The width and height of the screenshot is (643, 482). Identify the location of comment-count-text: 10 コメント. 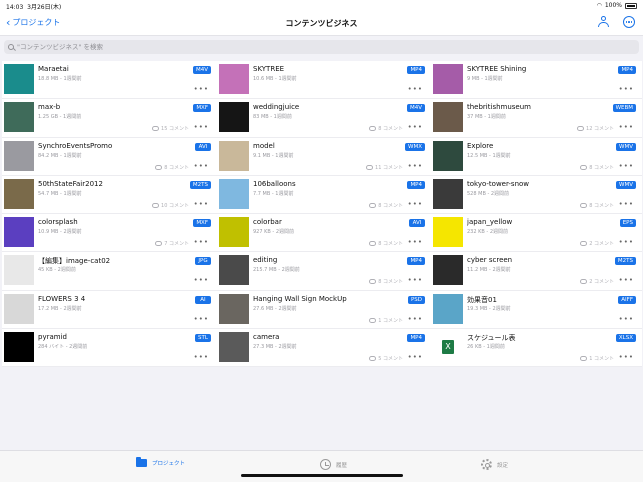
(175, 205).